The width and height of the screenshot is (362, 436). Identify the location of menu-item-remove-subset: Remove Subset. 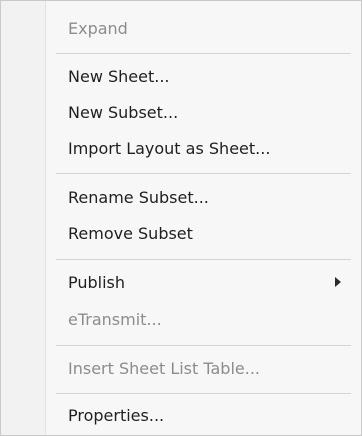
(203, 233).